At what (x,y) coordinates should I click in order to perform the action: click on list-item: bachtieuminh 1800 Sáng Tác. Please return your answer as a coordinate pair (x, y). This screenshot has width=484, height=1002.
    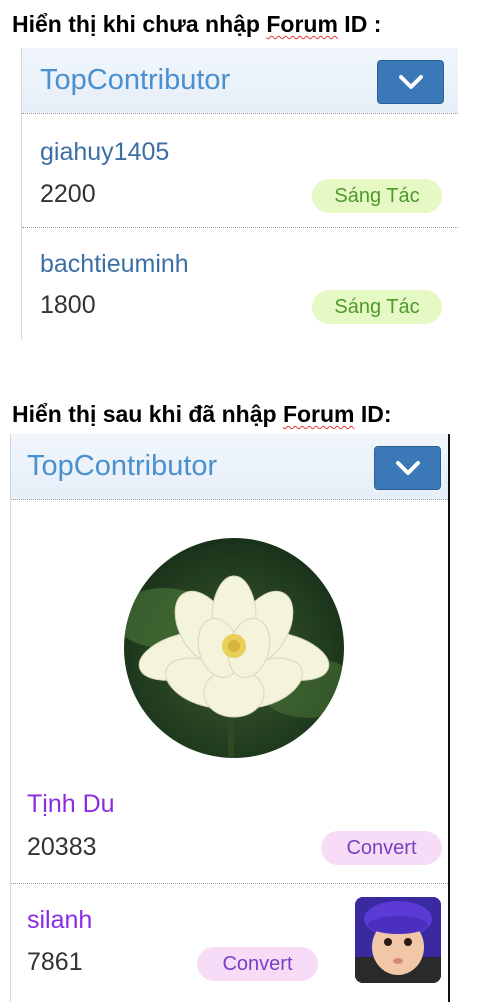
    Looking at the image, I should click on (240, 284).